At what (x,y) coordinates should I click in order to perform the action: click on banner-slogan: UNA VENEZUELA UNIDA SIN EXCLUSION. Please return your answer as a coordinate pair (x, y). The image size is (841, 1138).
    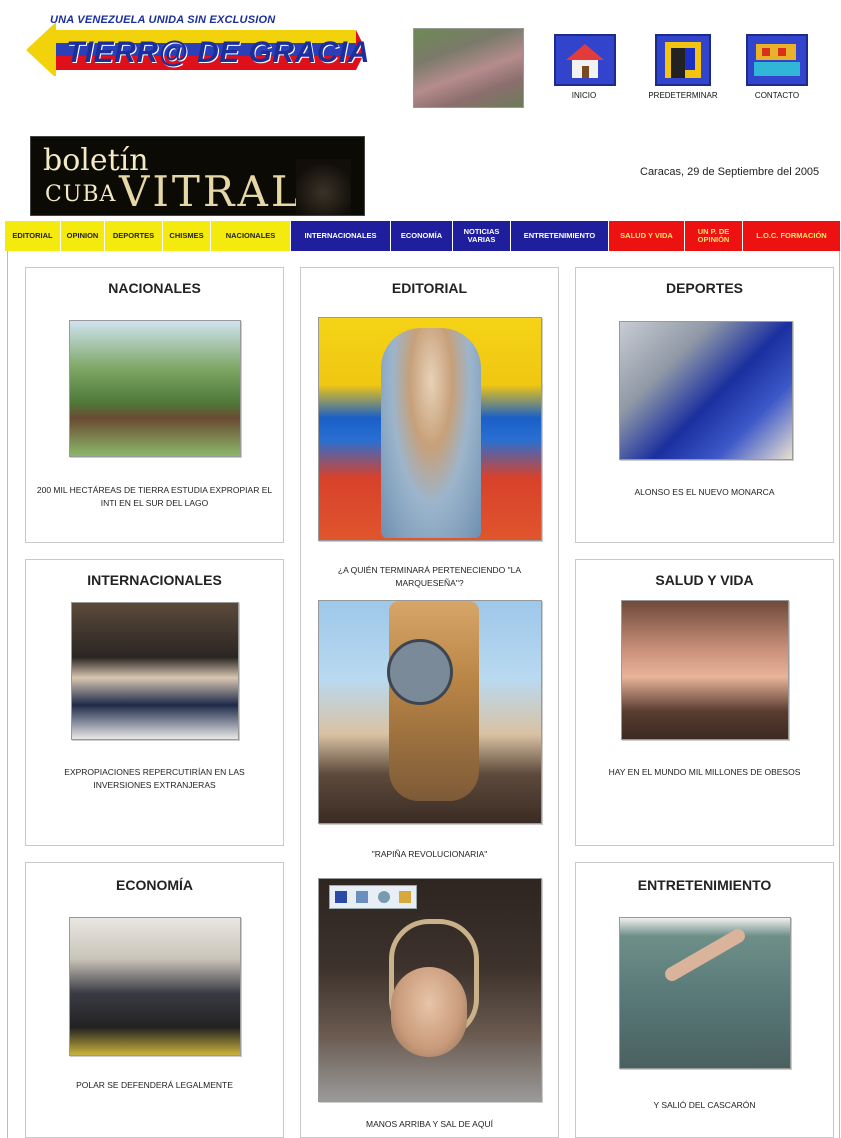
    Looking at the image, I should click on (163, 20).